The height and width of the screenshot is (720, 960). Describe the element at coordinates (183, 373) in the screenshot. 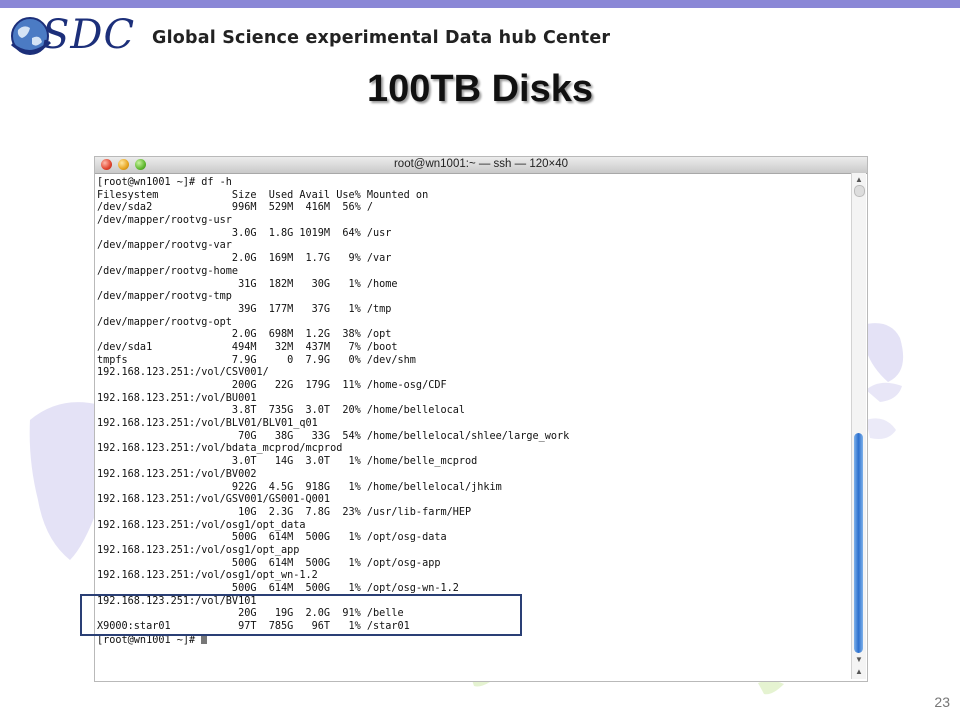

I see `terminal-line: 192.168.123.251:/vol/CSV001/` at that location.